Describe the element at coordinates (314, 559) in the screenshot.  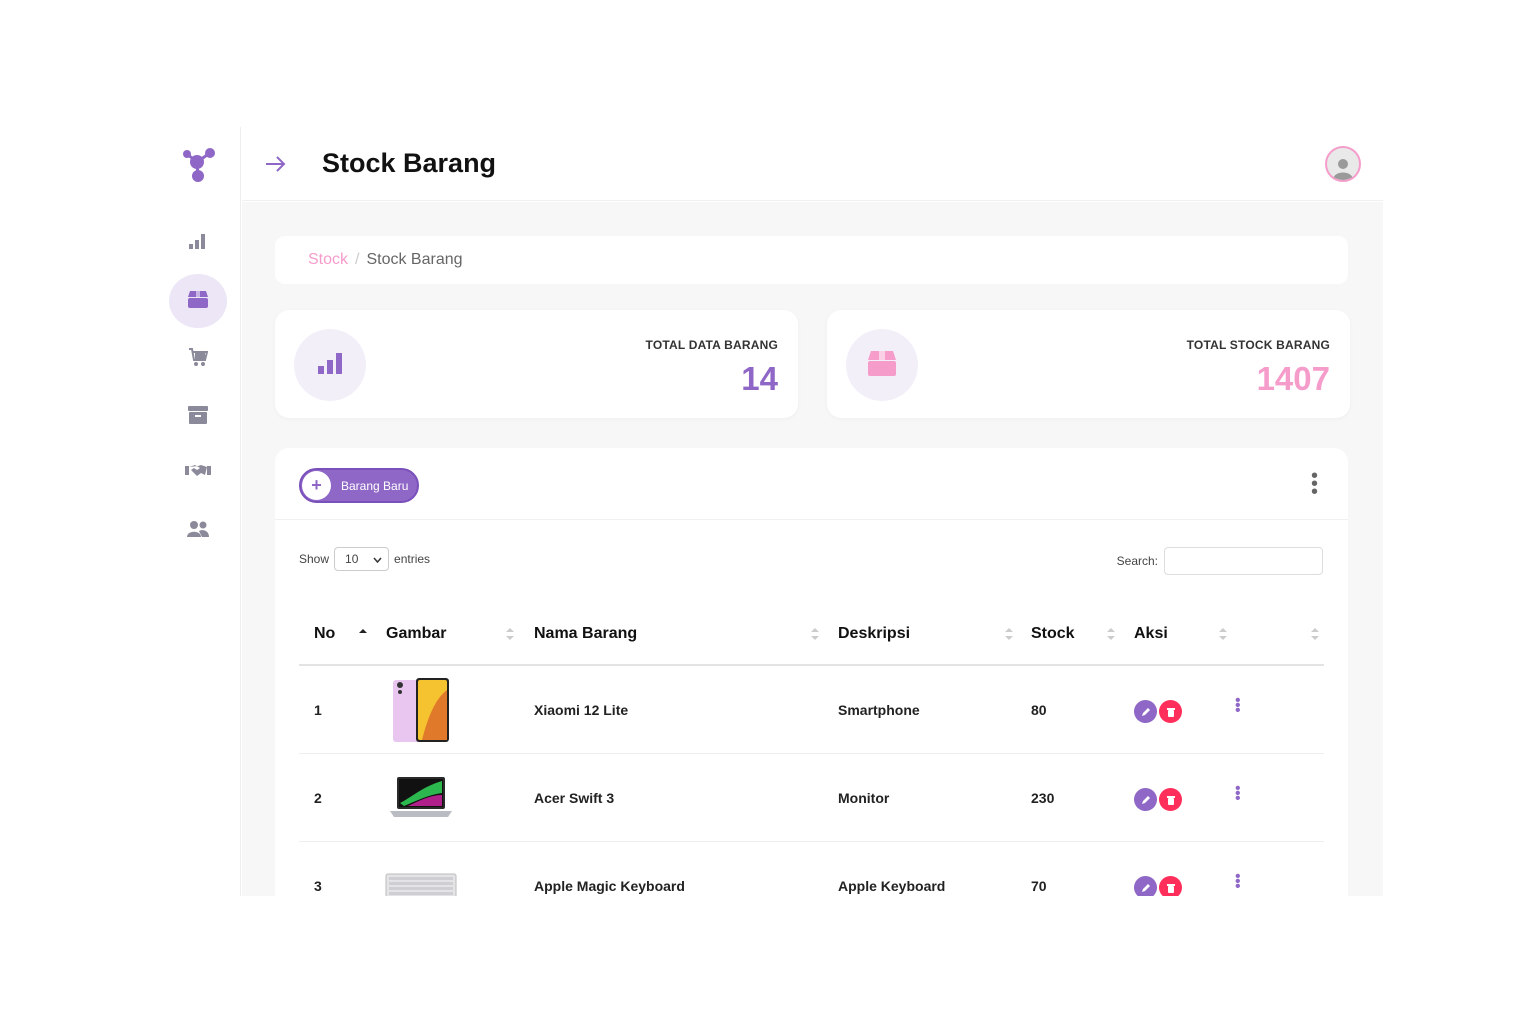
I see `show-label: Show` at that location.